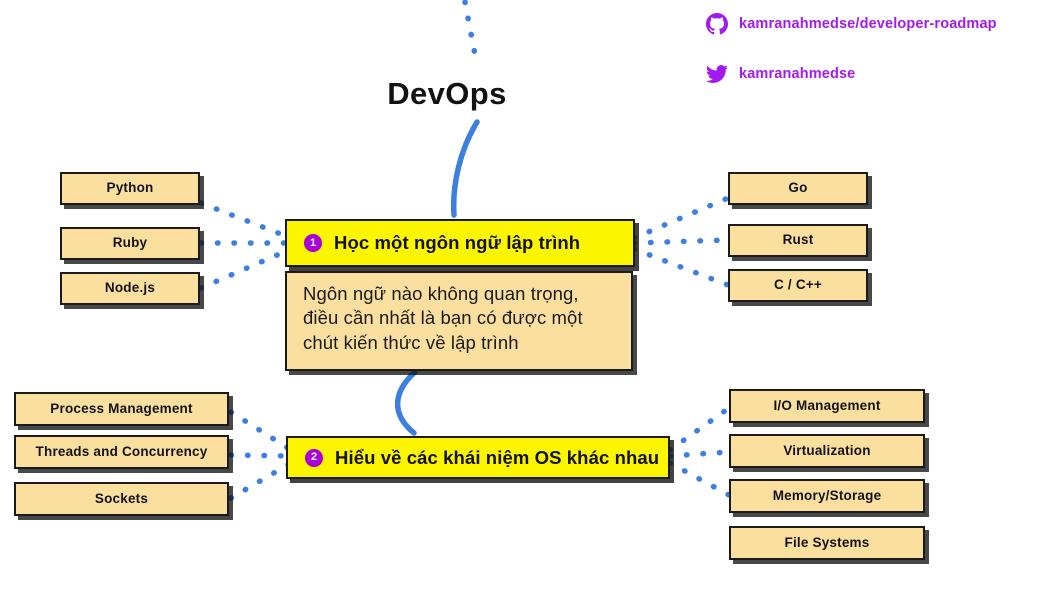 The width and height of the screenshot is (1048, 596). I want to click on node-label: C / C++, so click(798, 285).